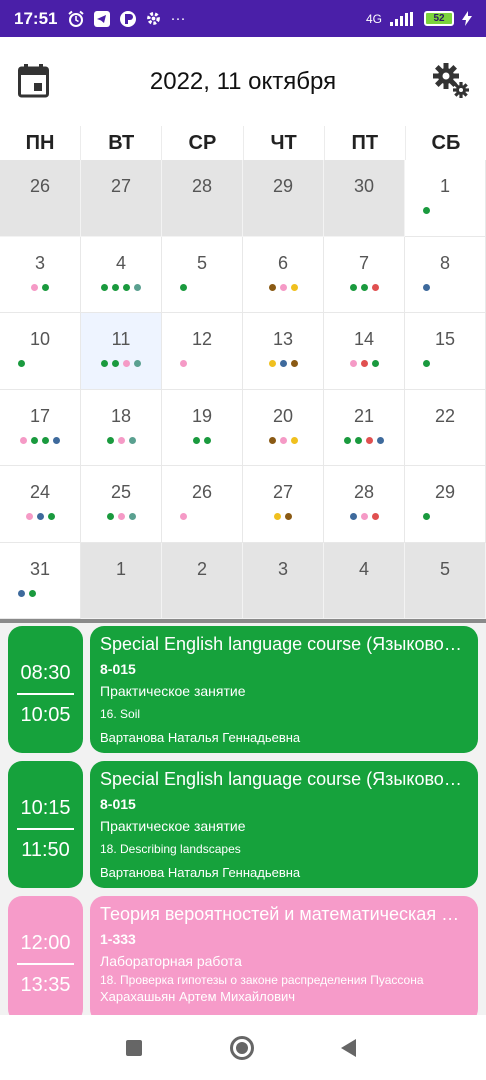 The width and height of the screenshot is (486, 1080). What do you see at coordinates (45, 955) in the screenshot?
I see `lesson-time: 12:00 13:35` at bounding box center [45, 955].